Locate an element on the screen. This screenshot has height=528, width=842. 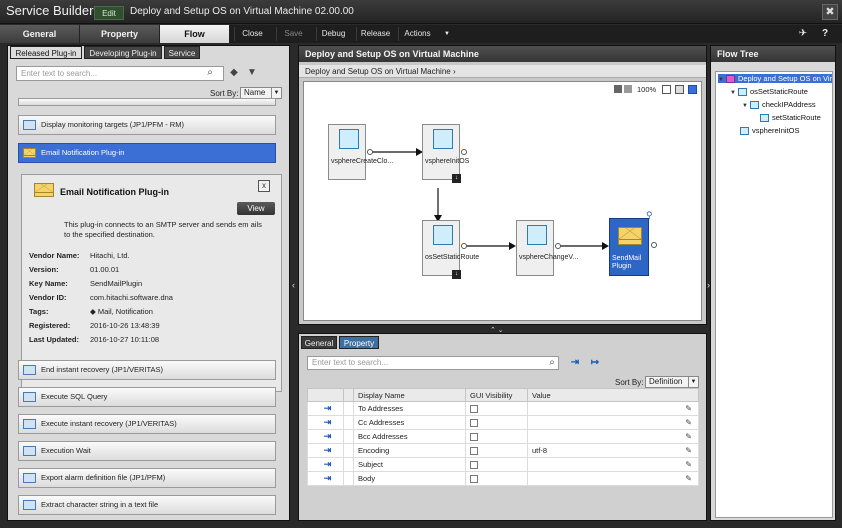
pin-icon: ✈ is located at coordinates (803, 34).